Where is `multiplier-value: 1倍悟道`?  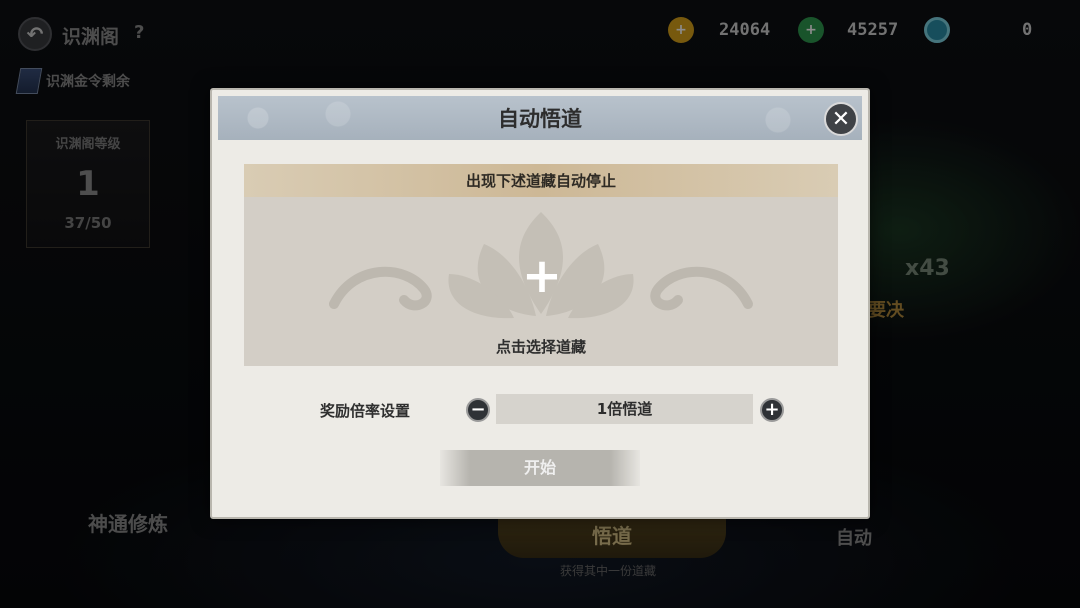
multiplier-value: 1倍悟道 is located at coordinates (624, 409).